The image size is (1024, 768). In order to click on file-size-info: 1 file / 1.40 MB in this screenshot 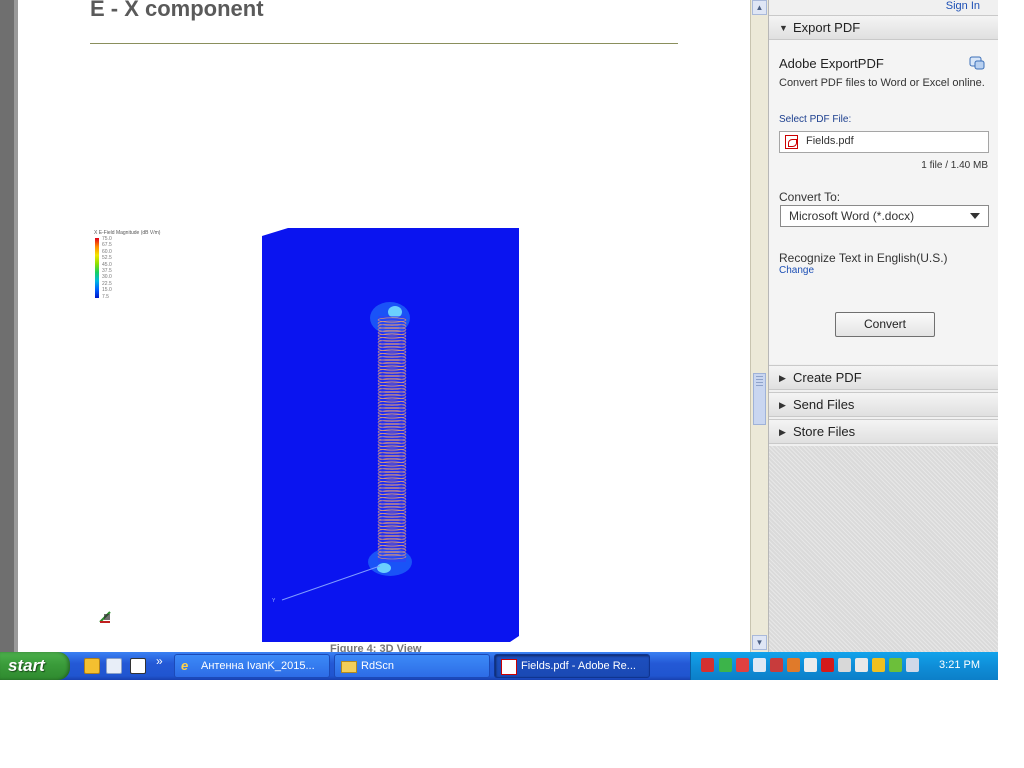, I will do `click(954, 165)`.